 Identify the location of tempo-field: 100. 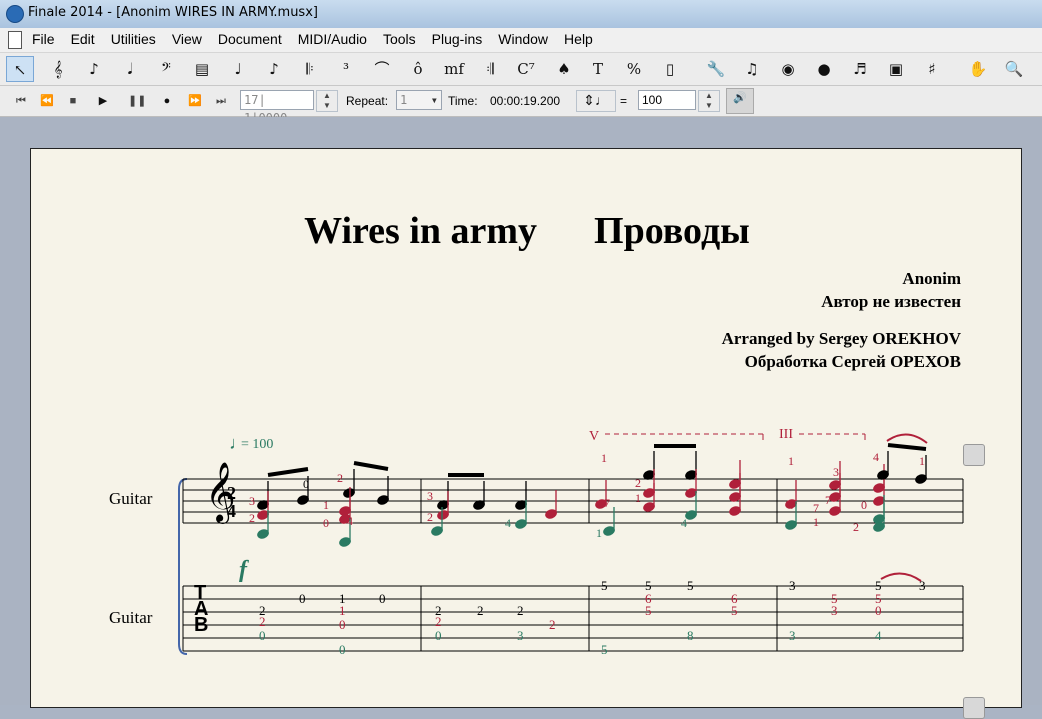
(667, 100).